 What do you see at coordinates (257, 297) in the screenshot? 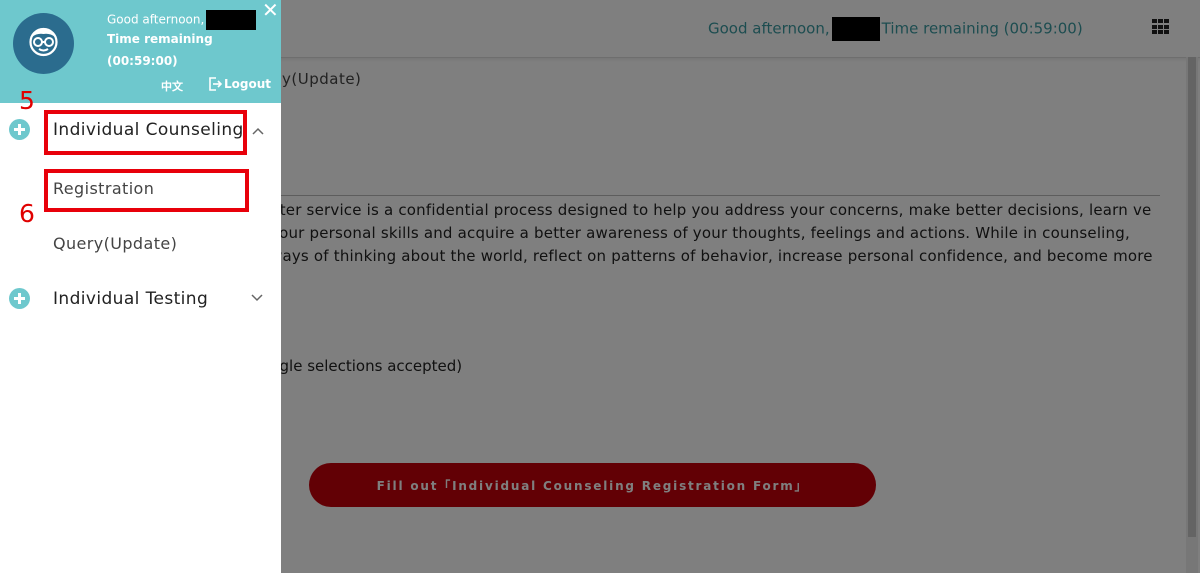
I see `chevron-down-icon` at bounding box center [257, 297].